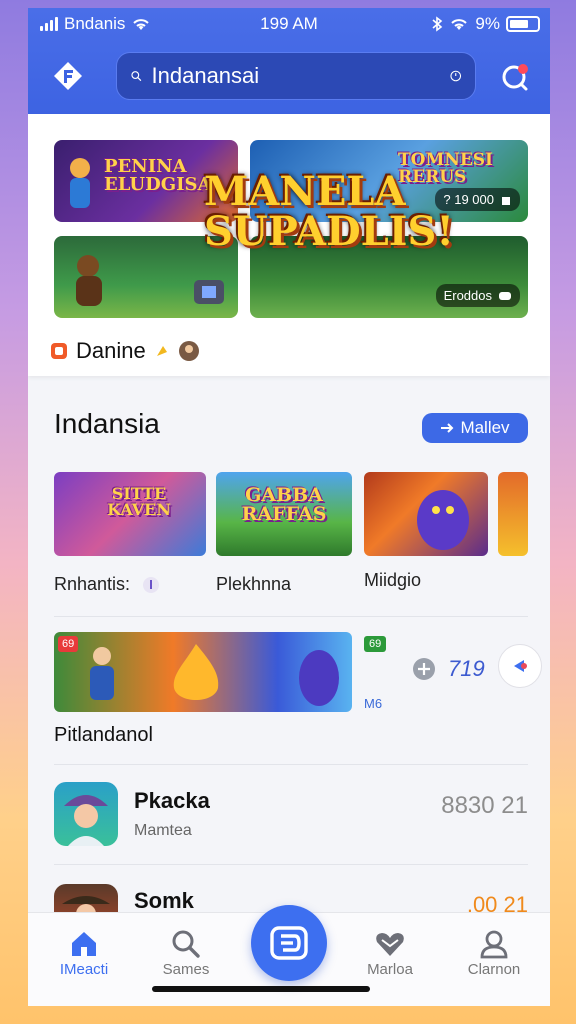  I want to click on search-input, so click(295, 76).